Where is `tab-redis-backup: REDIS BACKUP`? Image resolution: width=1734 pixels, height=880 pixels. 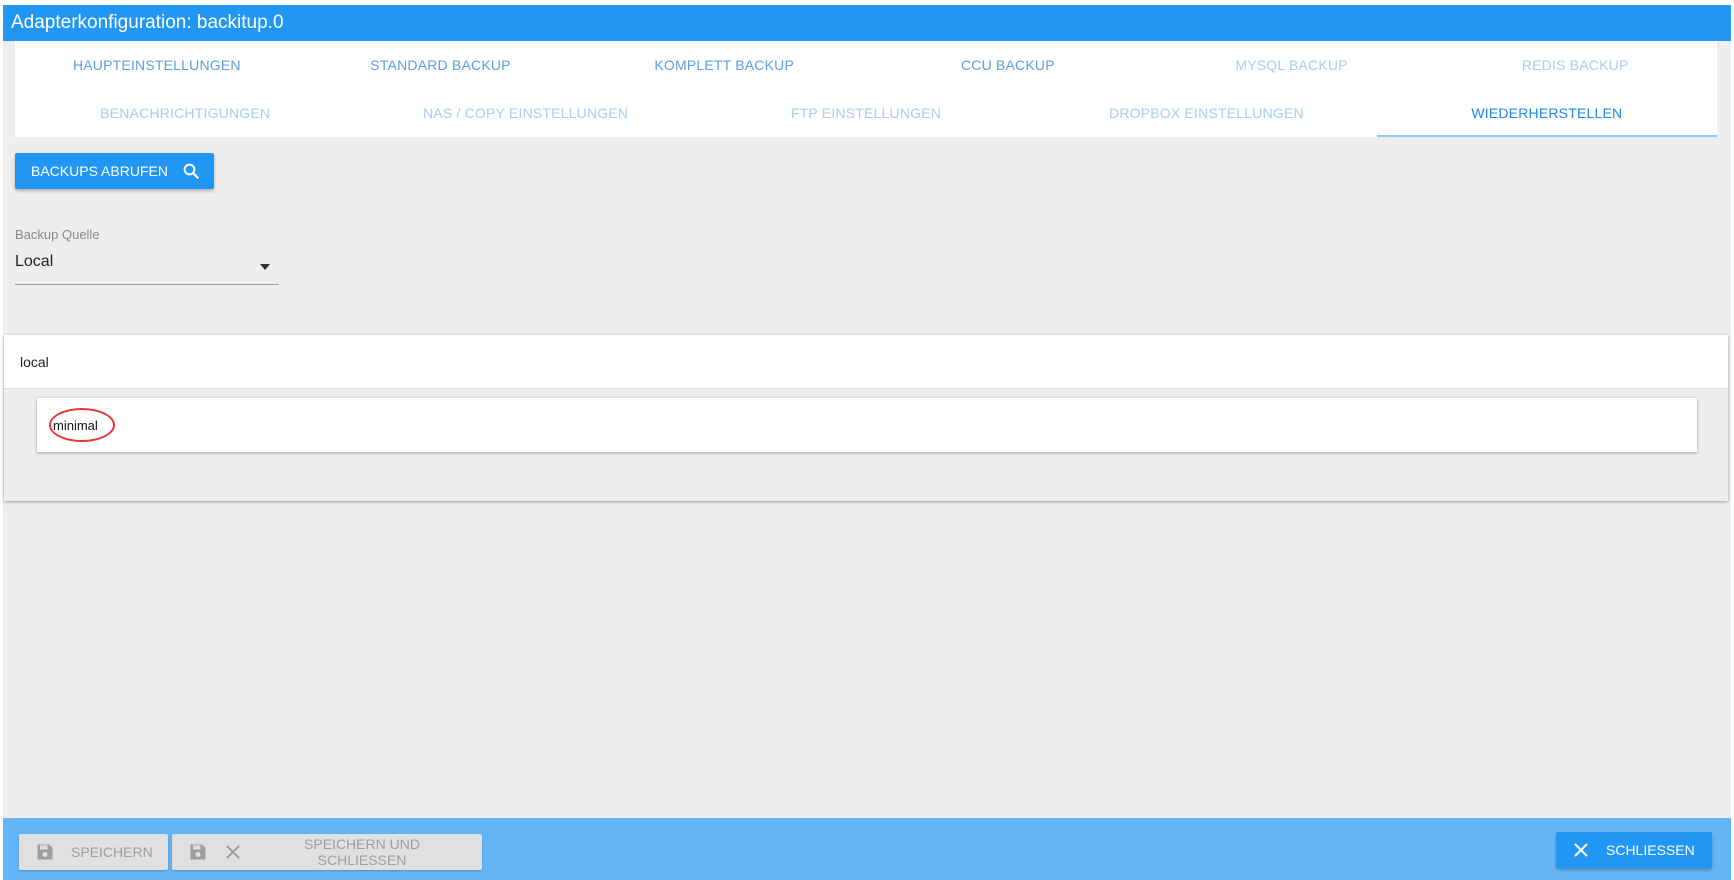 tab-redis-backup: REDIS BACKUP is located at coordinates (1575, 65).